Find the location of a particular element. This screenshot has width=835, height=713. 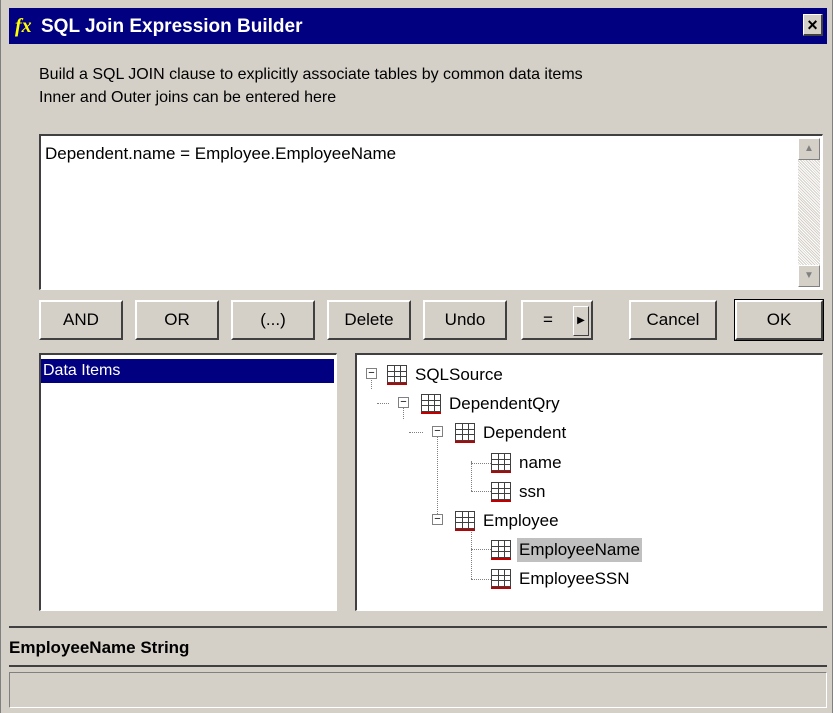

vertical-scrollbar: ▲ ▼ is located at coordinates (809, 212).